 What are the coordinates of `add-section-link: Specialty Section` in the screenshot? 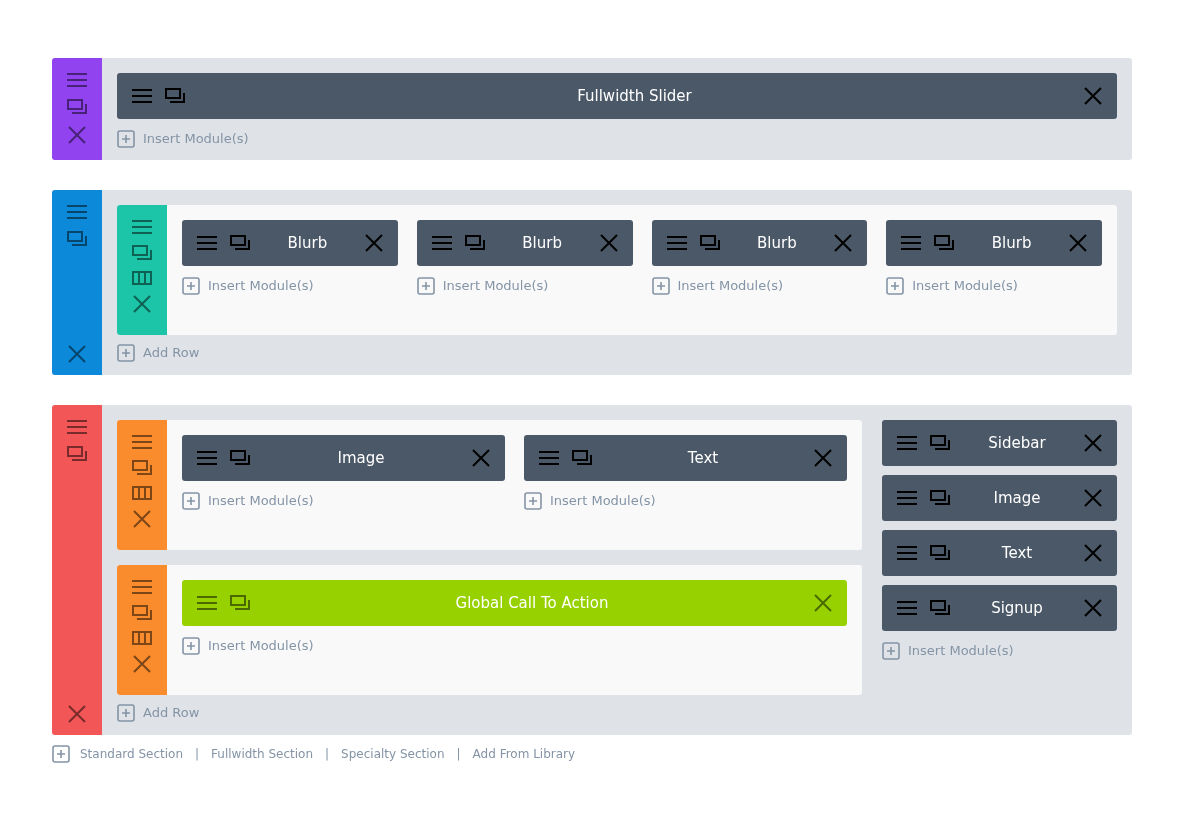 It's located at (393, 754).